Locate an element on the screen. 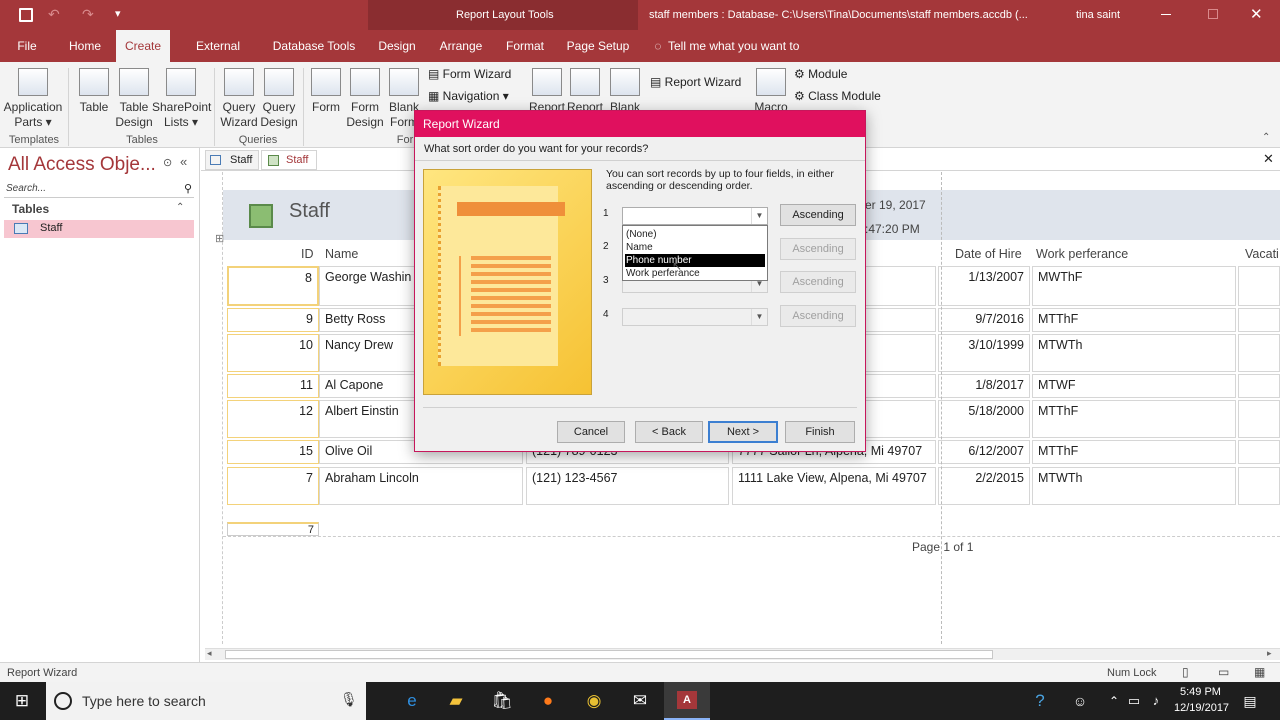 The height and width of the screenshot is (720, 1280). doc-tab-staff-table: Staff is located at coordinates (232, 160).